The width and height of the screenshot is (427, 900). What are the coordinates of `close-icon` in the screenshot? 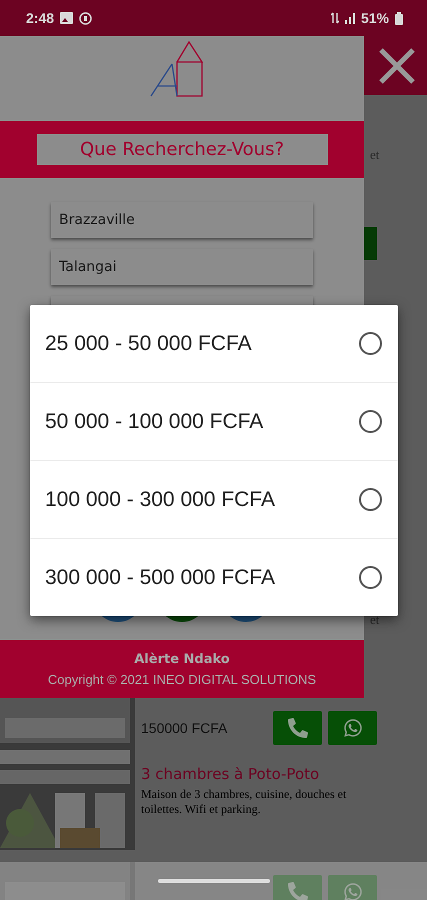 It's located at (397, 66).